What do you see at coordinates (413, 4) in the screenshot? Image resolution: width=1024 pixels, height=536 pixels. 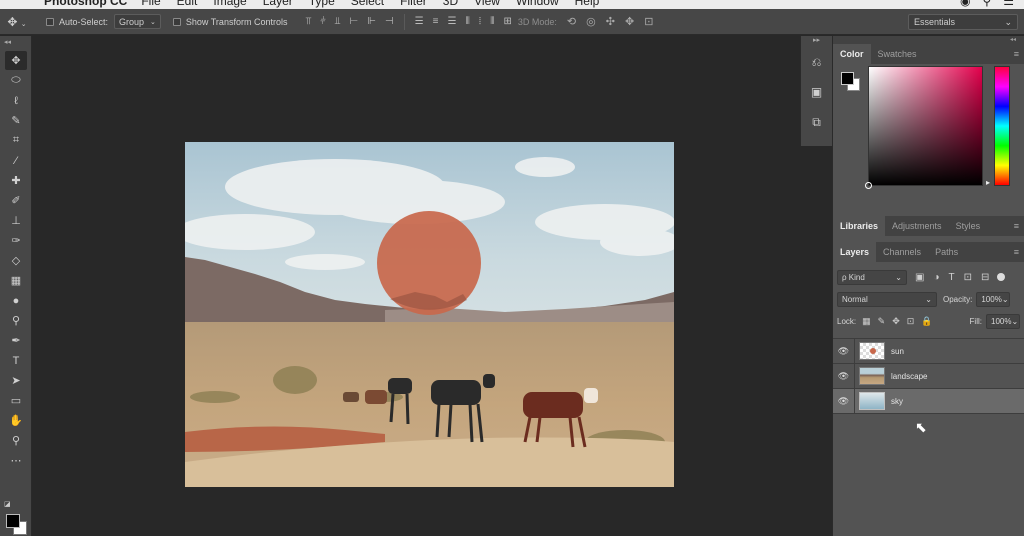 I see `menu-filter: Filter` at bounding box center [413, 4].